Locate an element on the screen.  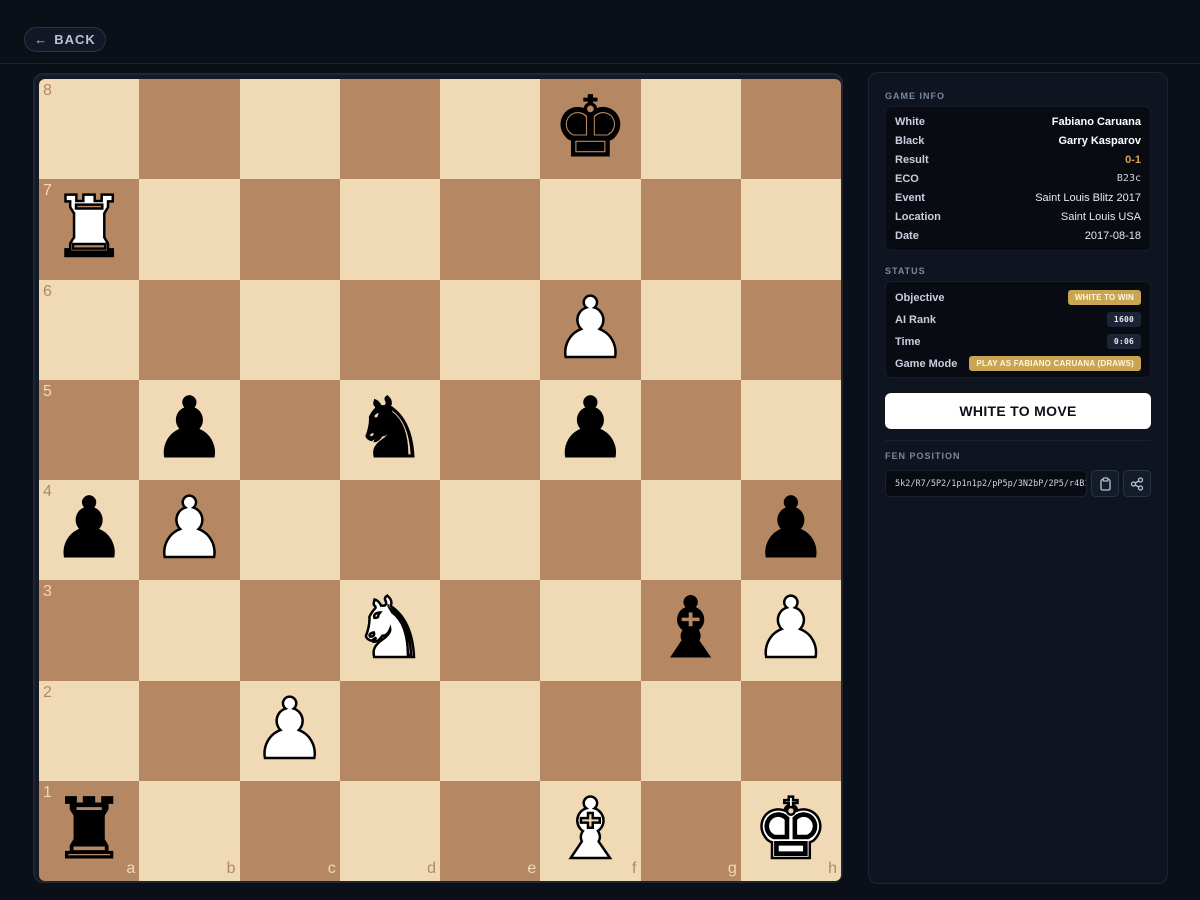
square-h4: ♟ is located at coordinates (790, 530).